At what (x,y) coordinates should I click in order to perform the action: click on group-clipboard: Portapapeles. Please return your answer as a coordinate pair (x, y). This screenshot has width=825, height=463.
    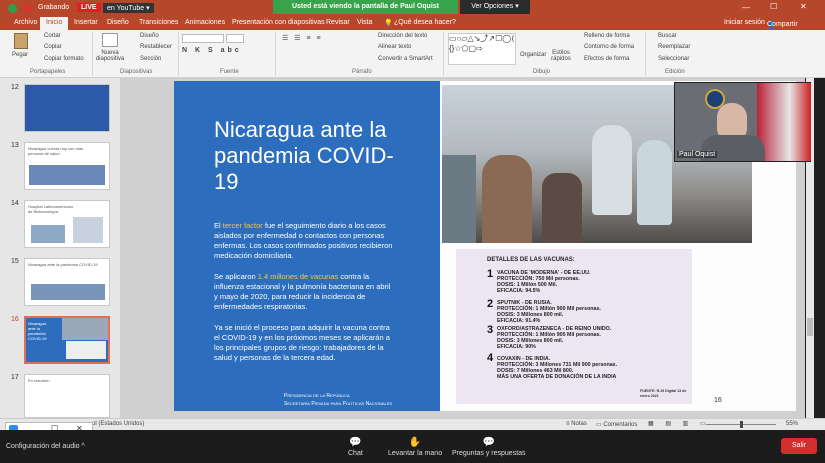
    Looking at the image, I should click on (48, 72).